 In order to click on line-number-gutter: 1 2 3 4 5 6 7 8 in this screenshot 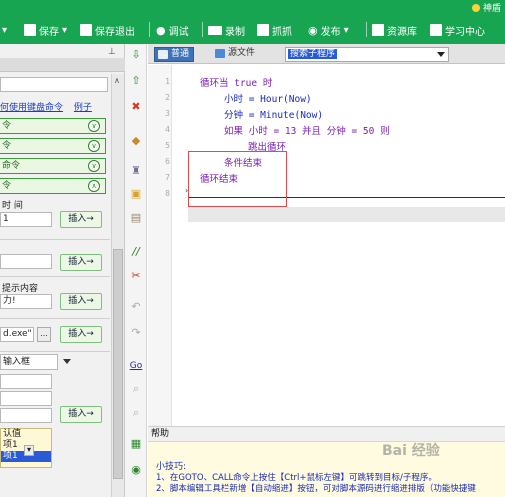, I will do `click(160, 260)`.